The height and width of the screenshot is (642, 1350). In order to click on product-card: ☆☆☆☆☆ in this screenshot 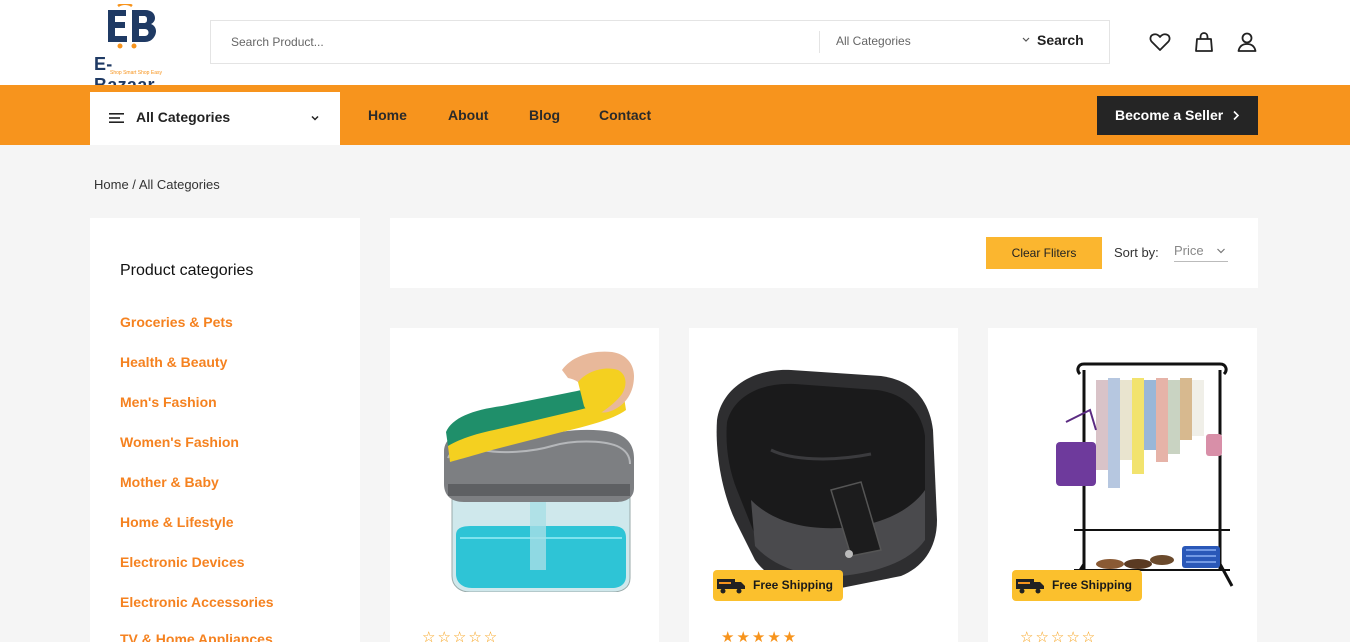, I will do `click(524, 485)`.